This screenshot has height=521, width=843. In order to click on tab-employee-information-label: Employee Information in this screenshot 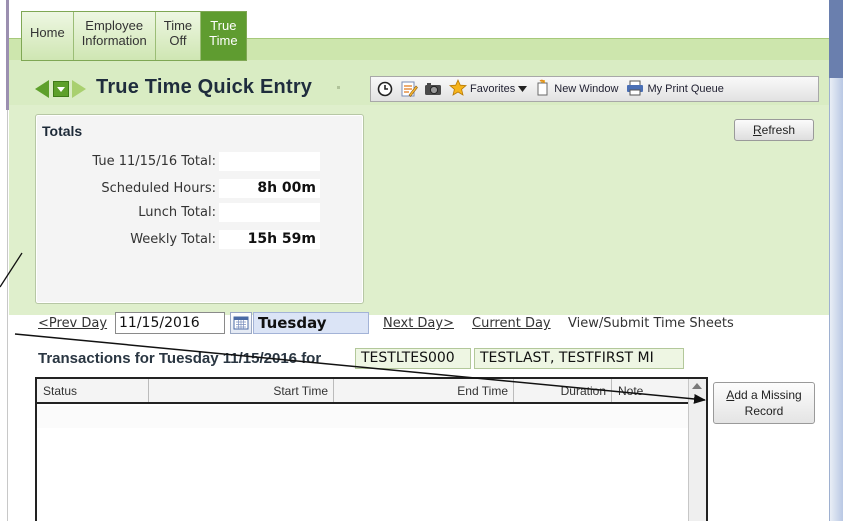, I will do `click(114, 33)`.